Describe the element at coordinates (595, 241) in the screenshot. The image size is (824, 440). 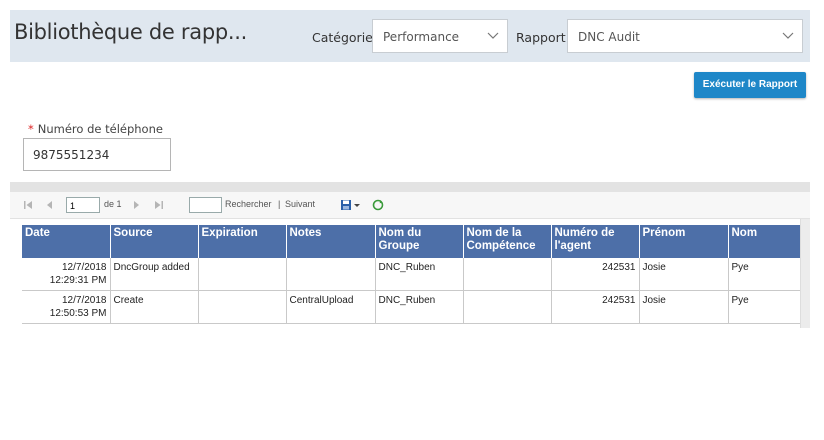
I see `column-header: Numéro de l'agent` at that location.